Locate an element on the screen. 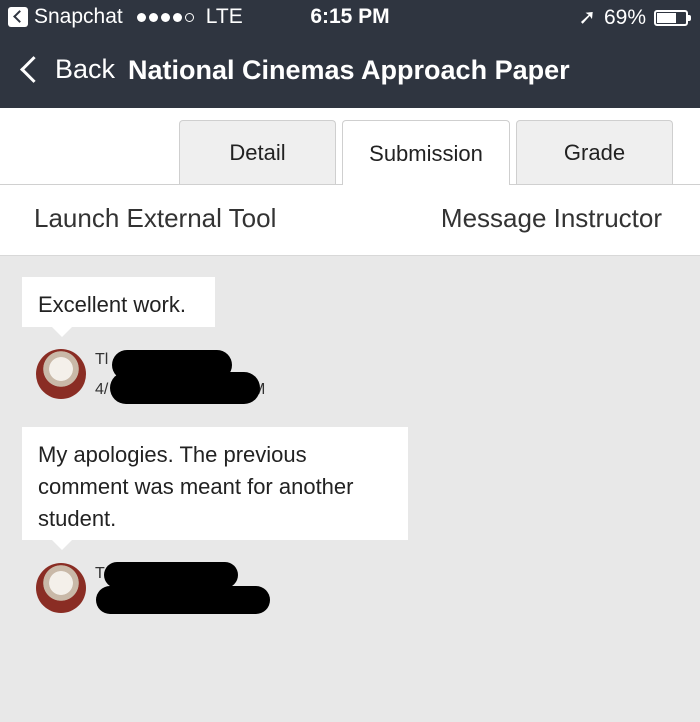  battery-fill is located at coordinates (666, 17).